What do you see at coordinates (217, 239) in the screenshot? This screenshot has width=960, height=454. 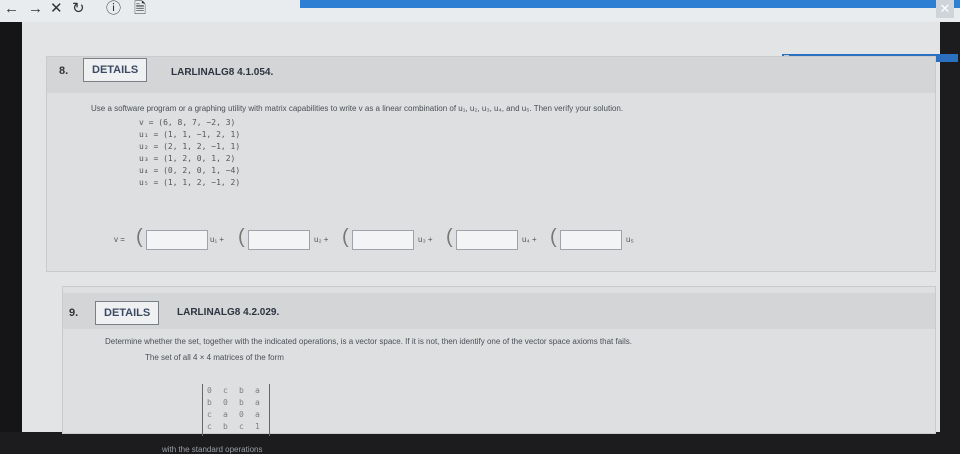 I see `answer-label: u₁ +` at bounding box center [217, 239].